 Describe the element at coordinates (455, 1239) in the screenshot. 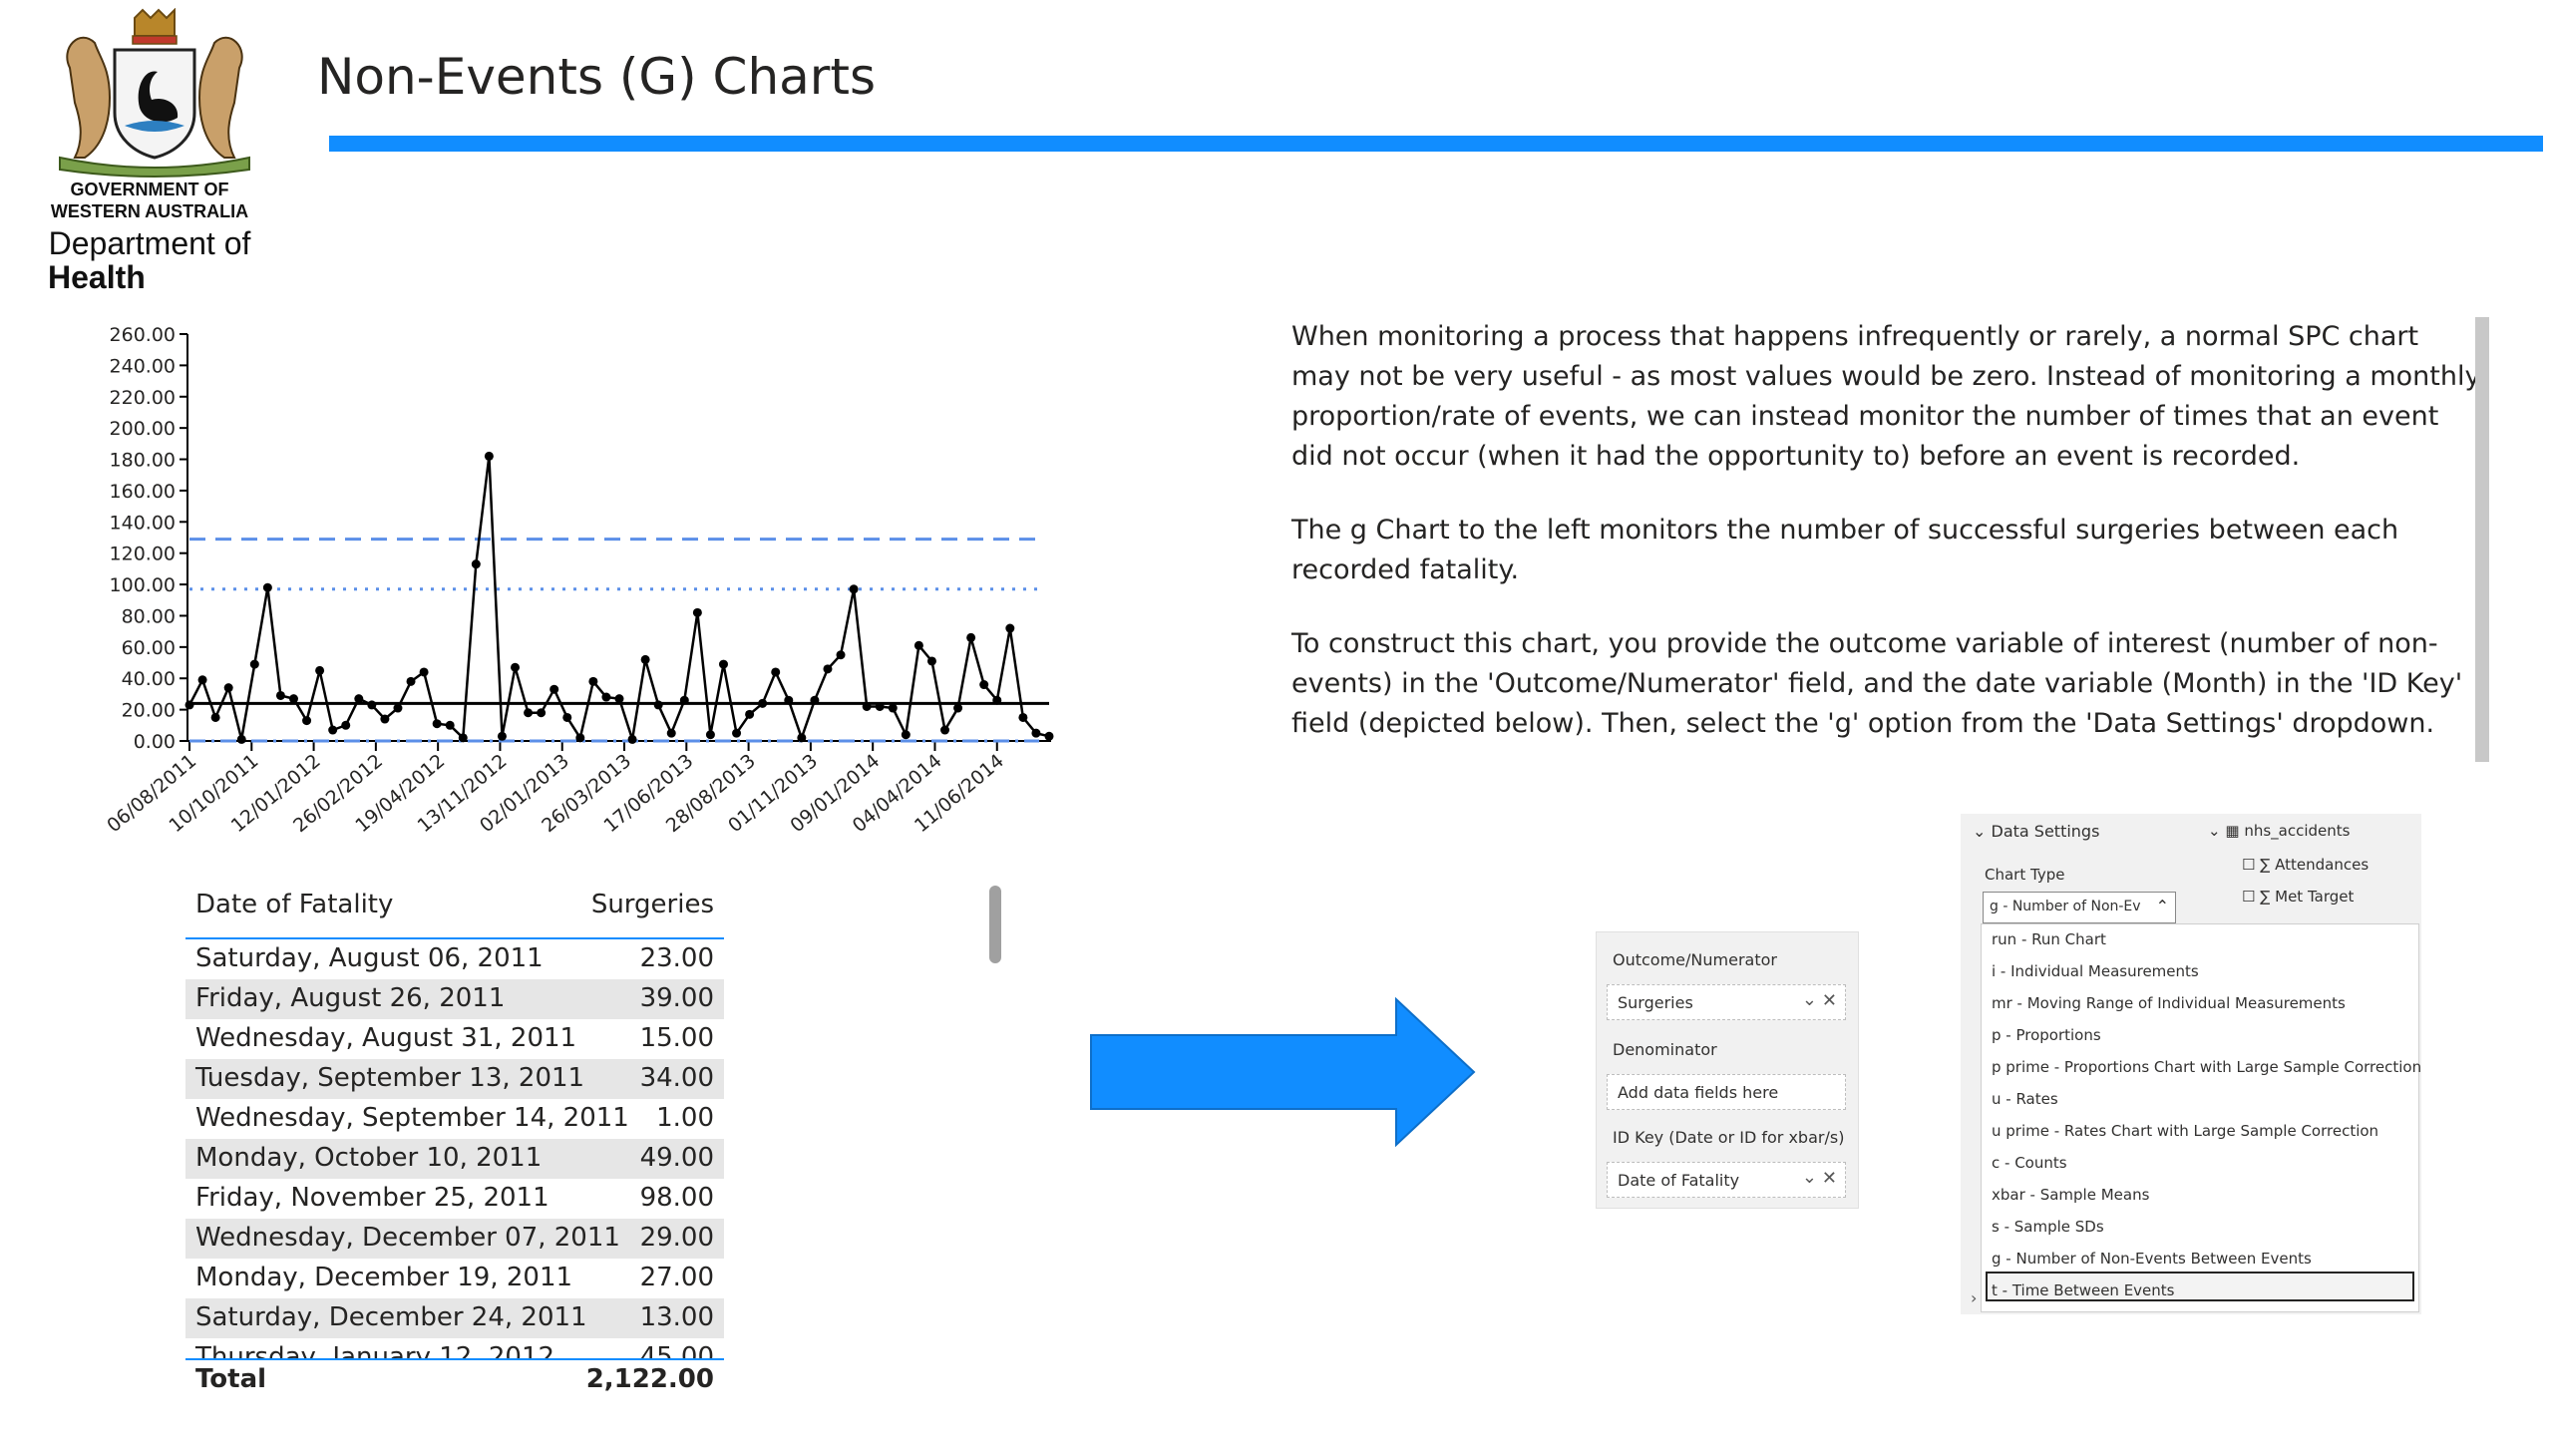

I see `table-row: Wednesday, December 07, 2011 29.00` at that location.